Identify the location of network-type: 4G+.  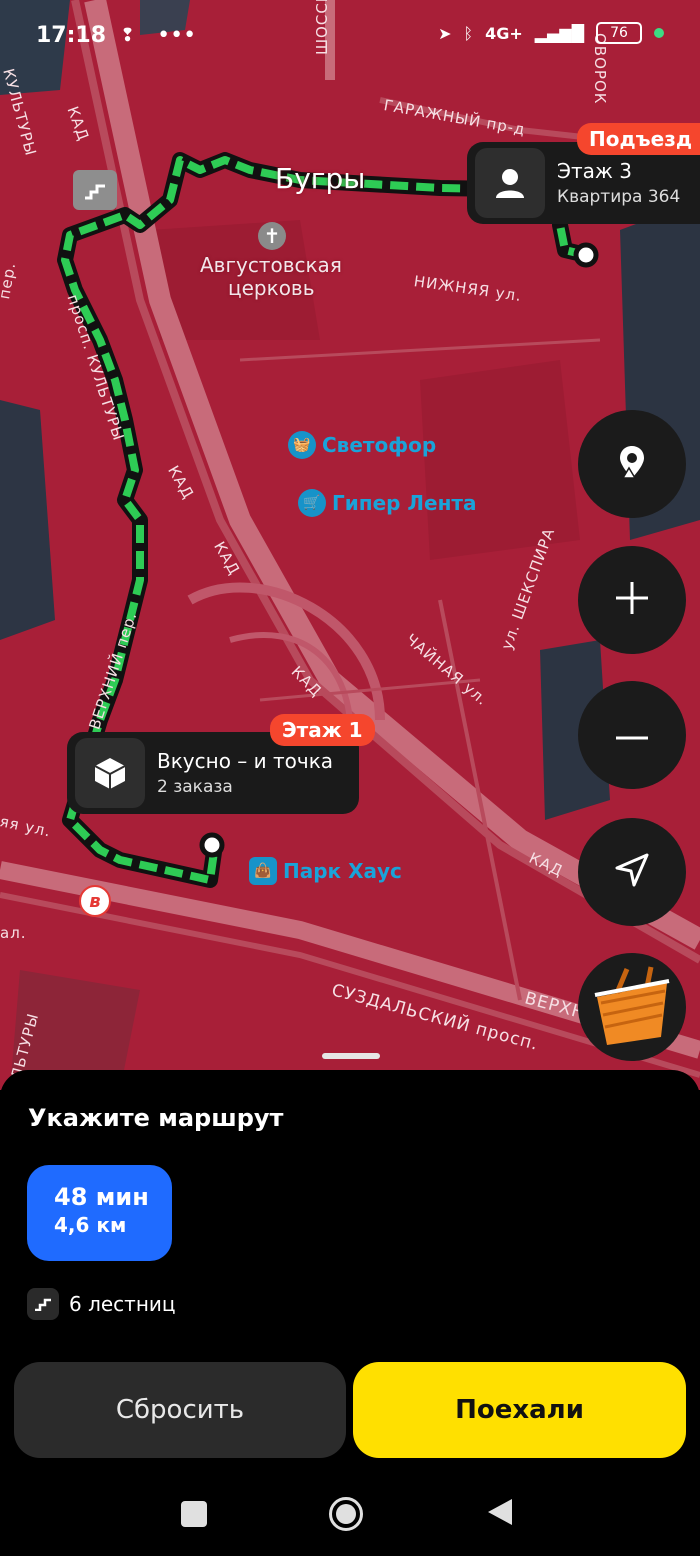
(504, 33).